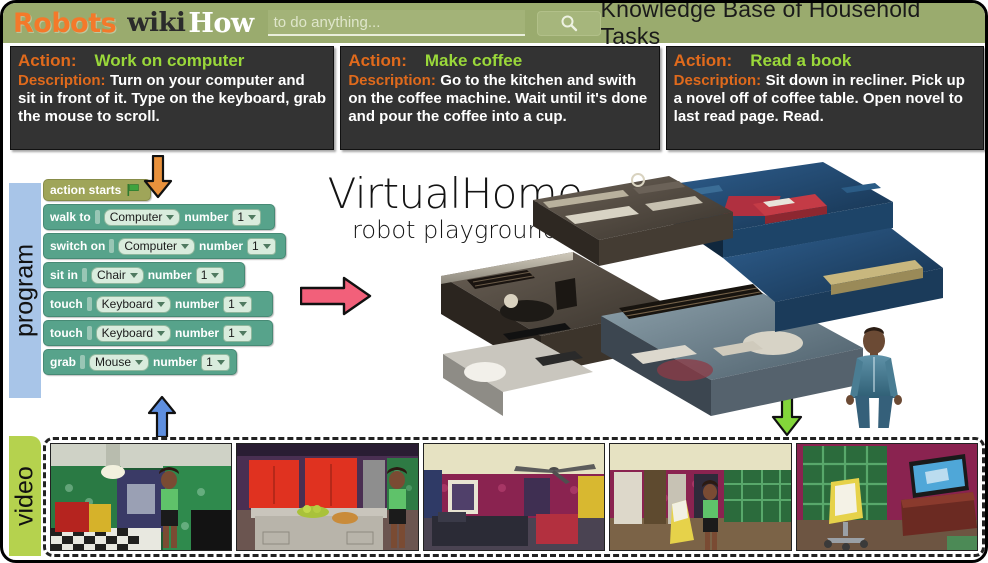  I want to click on side-label-video: video, so click(25, 496).